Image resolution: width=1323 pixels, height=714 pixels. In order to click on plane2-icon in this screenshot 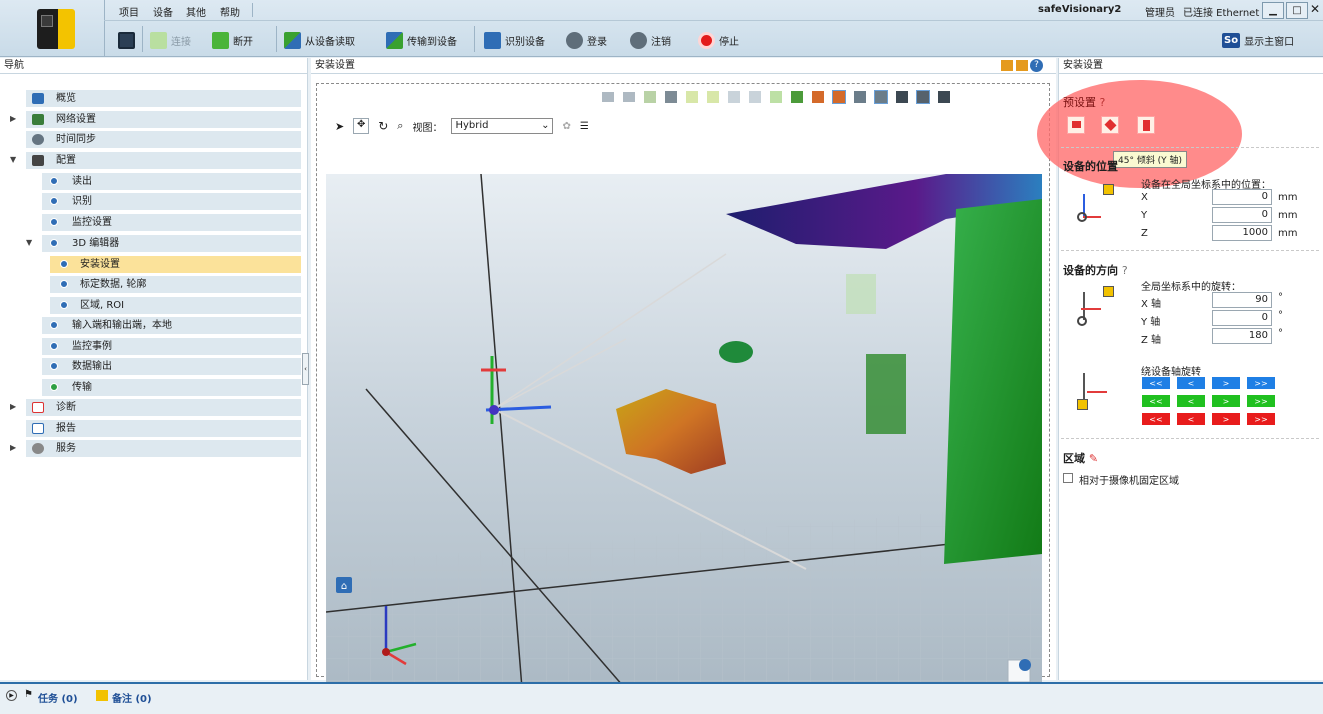, I will do `click(797, 97)`.